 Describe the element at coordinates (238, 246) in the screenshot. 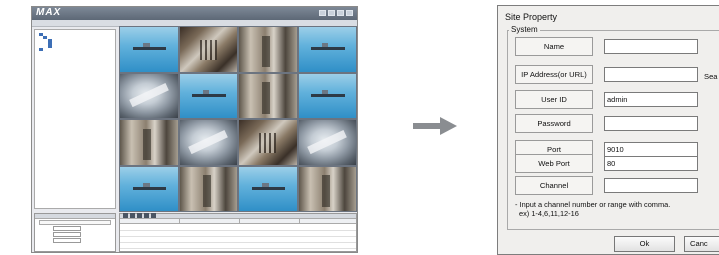

I see `table-row` at that location.